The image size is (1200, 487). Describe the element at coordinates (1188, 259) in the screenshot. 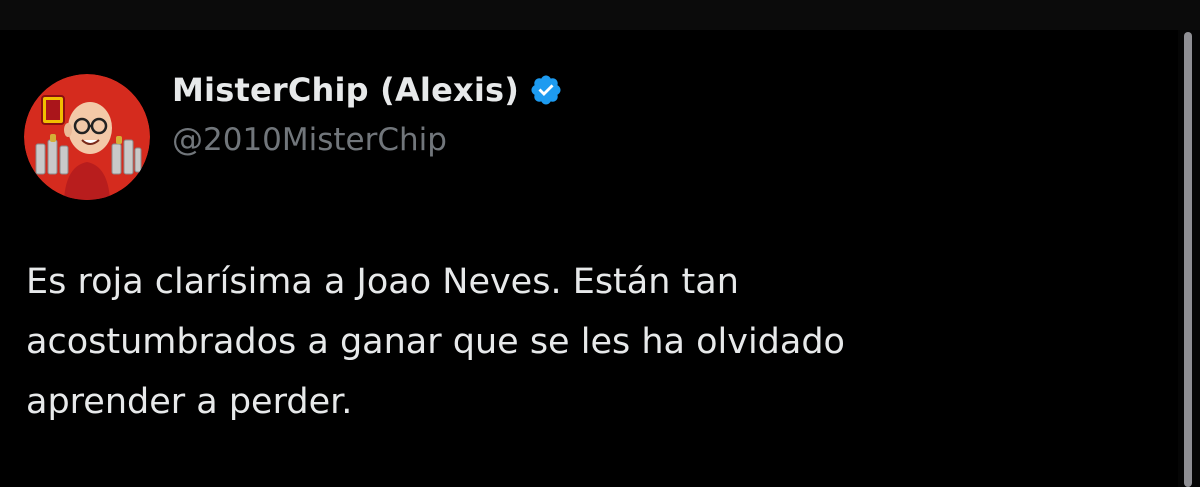

I see `scrollbar-thumb` at that location.